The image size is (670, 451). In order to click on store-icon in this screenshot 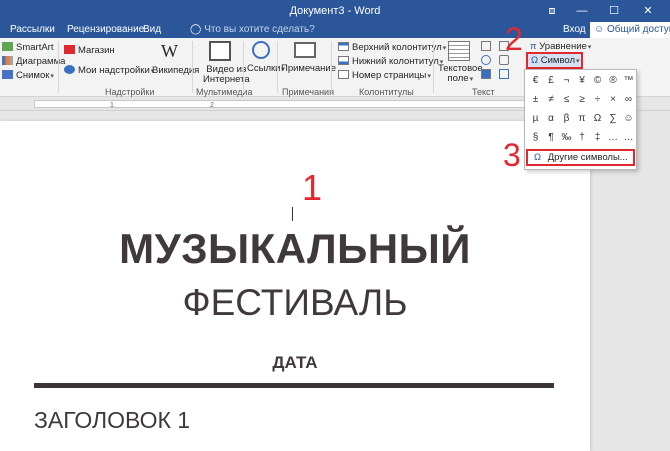, I will do `click(69, 49)`.